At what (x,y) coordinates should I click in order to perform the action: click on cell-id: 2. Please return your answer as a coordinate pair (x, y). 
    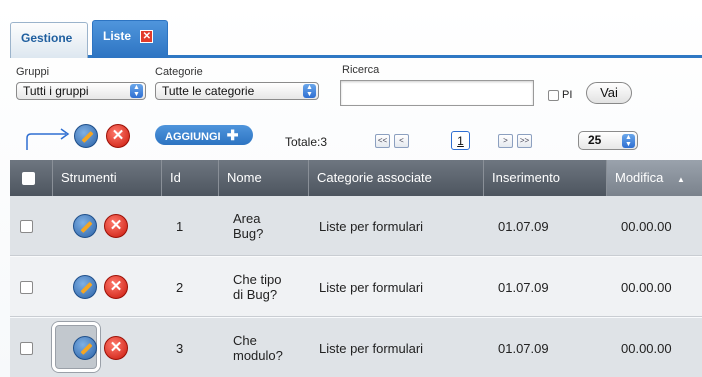
    Looking at the image, I should click on (180, 287).